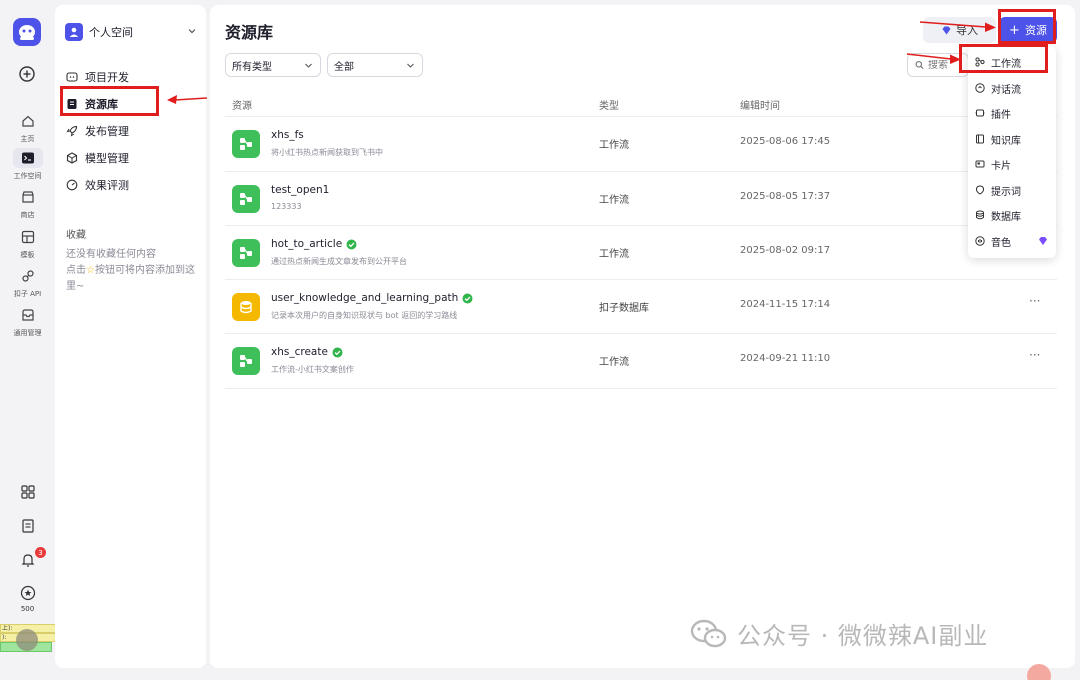 The image size is (1080, 680). What do you see at coordinates (364, 315) in the screenshot?
I see `resource-description: 记录本次用户的自身知识现状与 bot 返回的学习路线` at bounding box center [364, 315].